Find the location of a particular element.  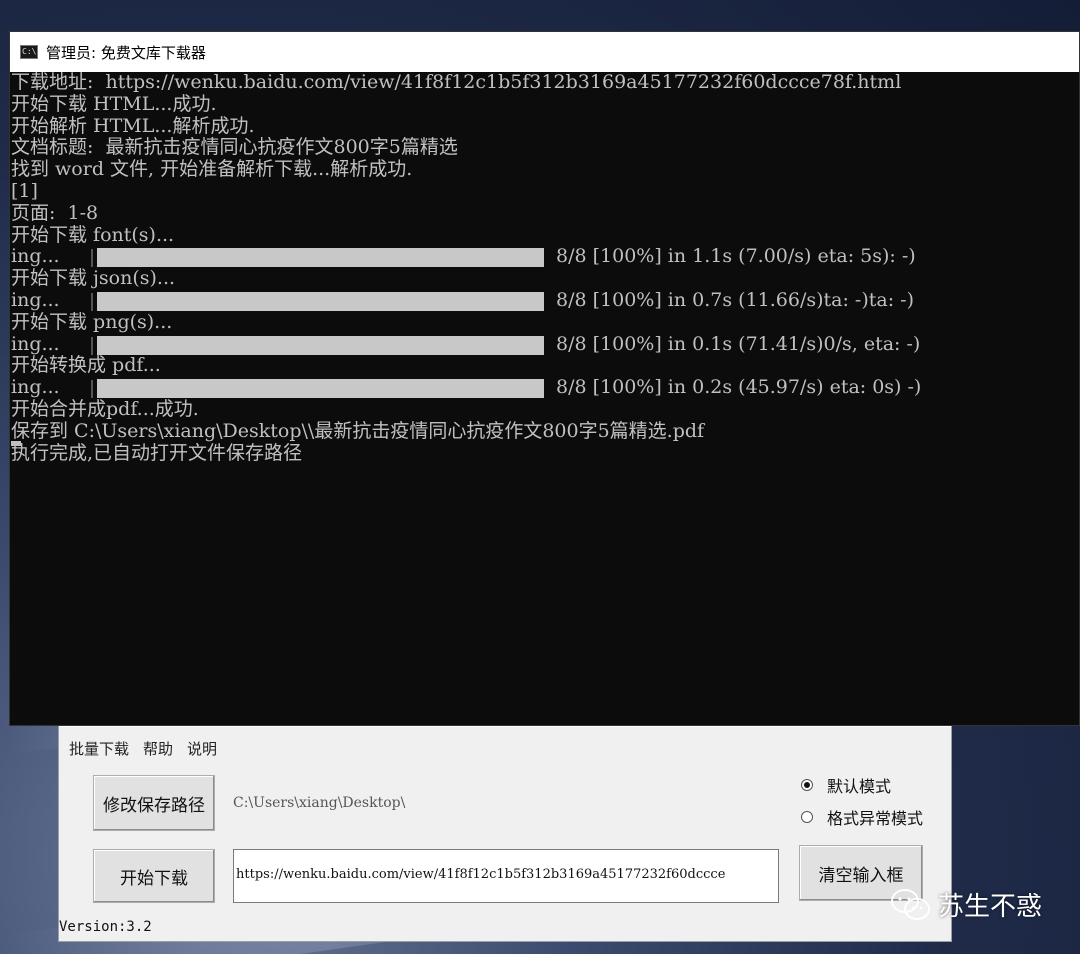

progress-stats: 8/8 [100%] in 0.2s (45.97/s) eta: 0s) -) is located at coordinates (739, 387).